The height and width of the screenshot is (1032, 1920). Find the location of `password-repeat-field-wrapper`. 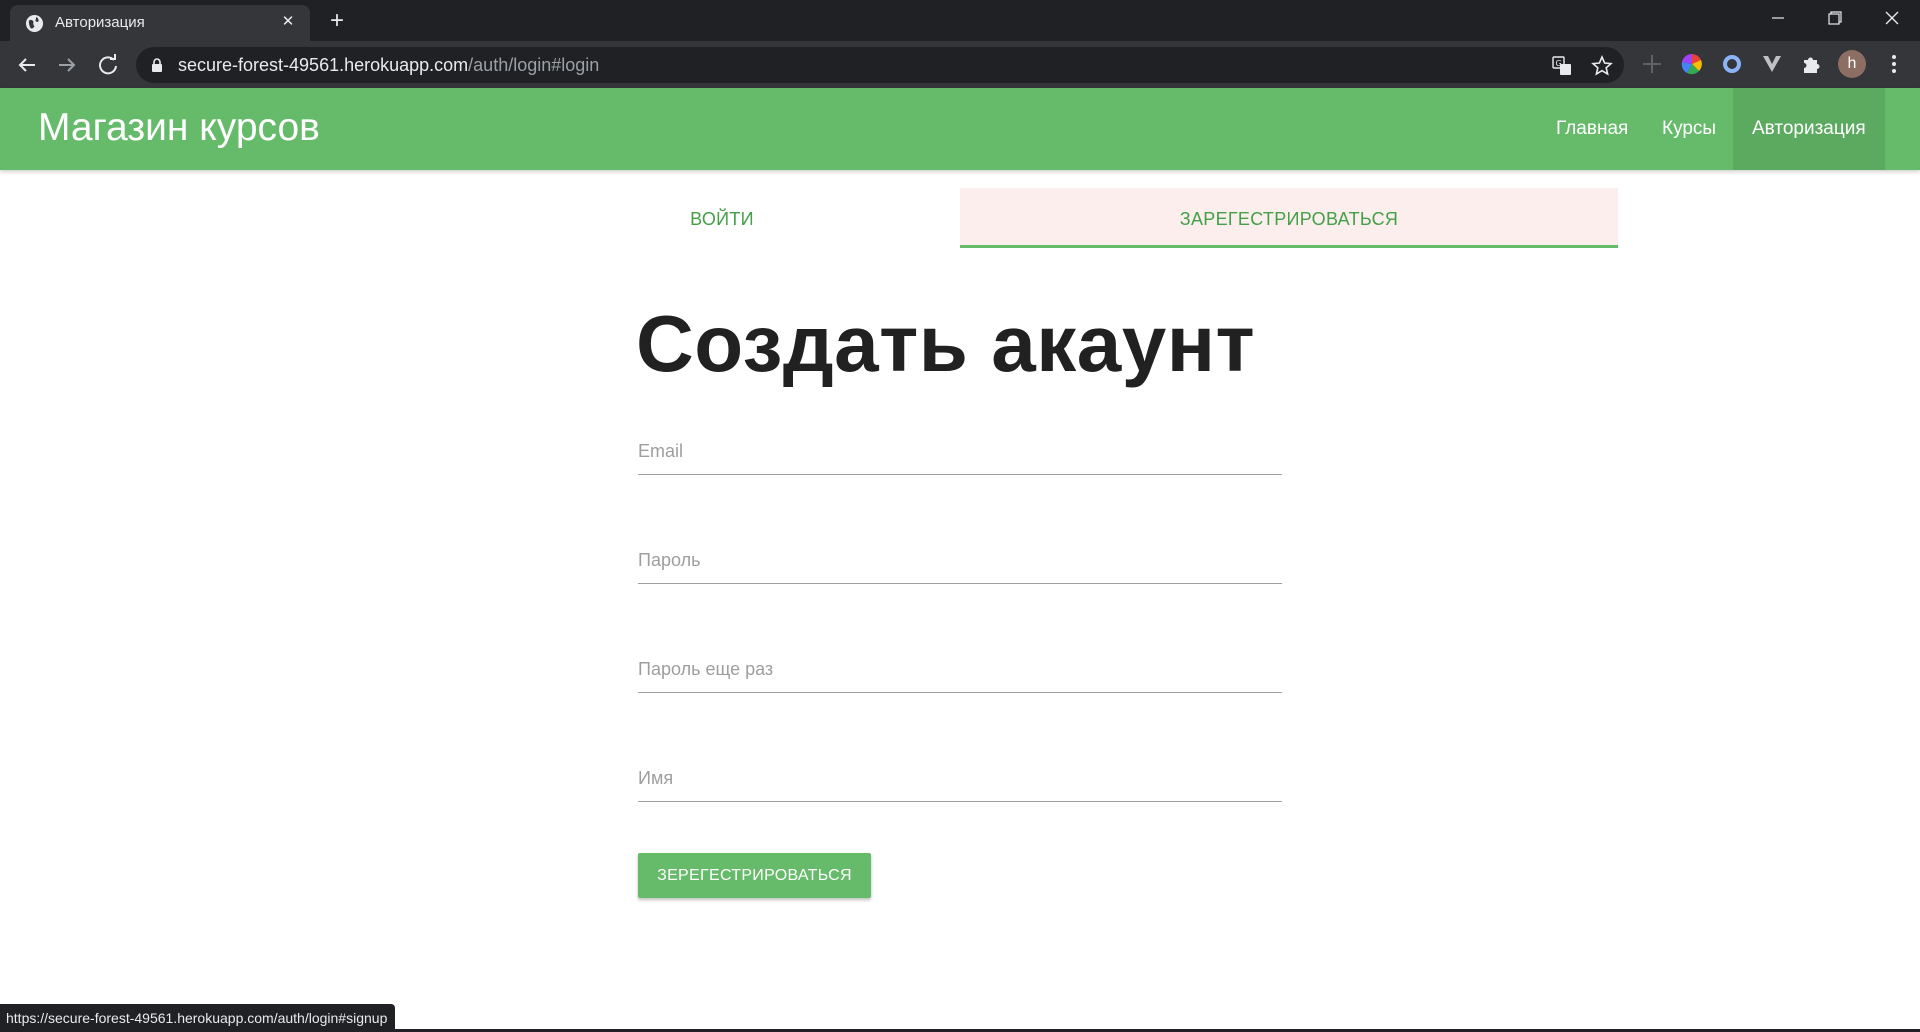

password-repeat-field-wrapper is located at coordinates (960, 668).